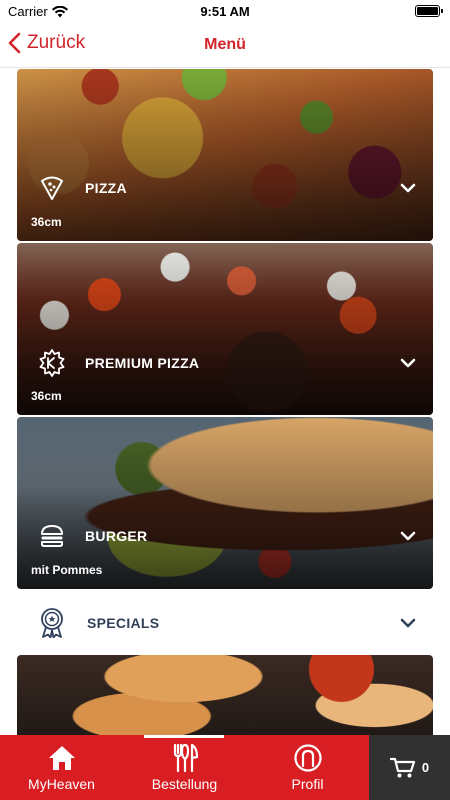 The width and height of the screenshot is (450, 800). Describe the element at coordinates (52, 188) in the screenshot. I see `pizza-slice-icon` at that location.